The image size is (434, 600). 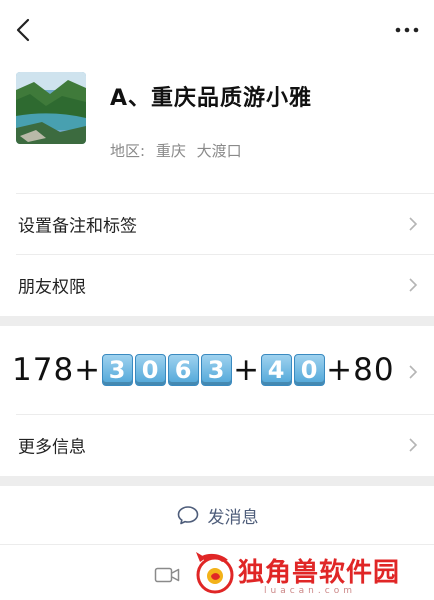 I want to click on send-message-button: 发消息, so click(x=217, y=515).